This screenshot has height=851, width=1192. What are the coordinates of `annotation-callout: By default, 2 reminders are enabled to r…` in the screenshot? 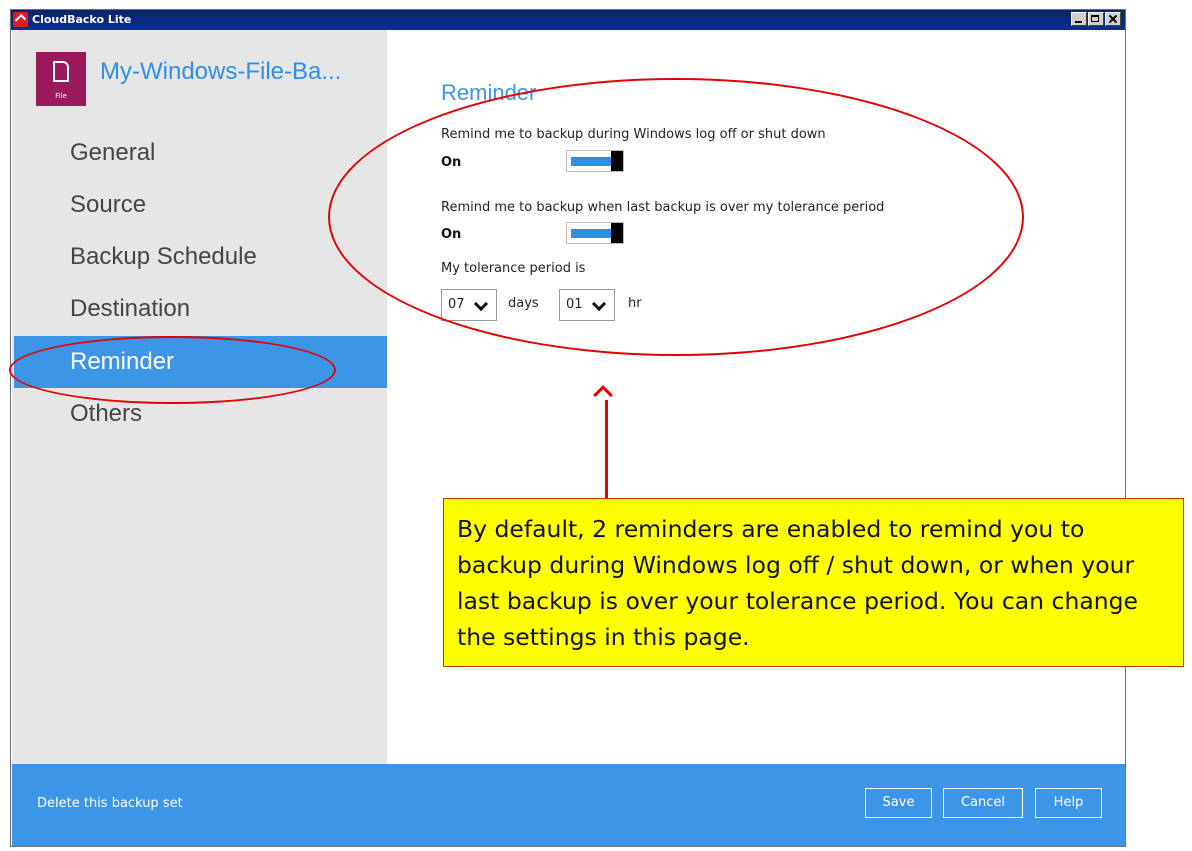 It's located at (813, 582).